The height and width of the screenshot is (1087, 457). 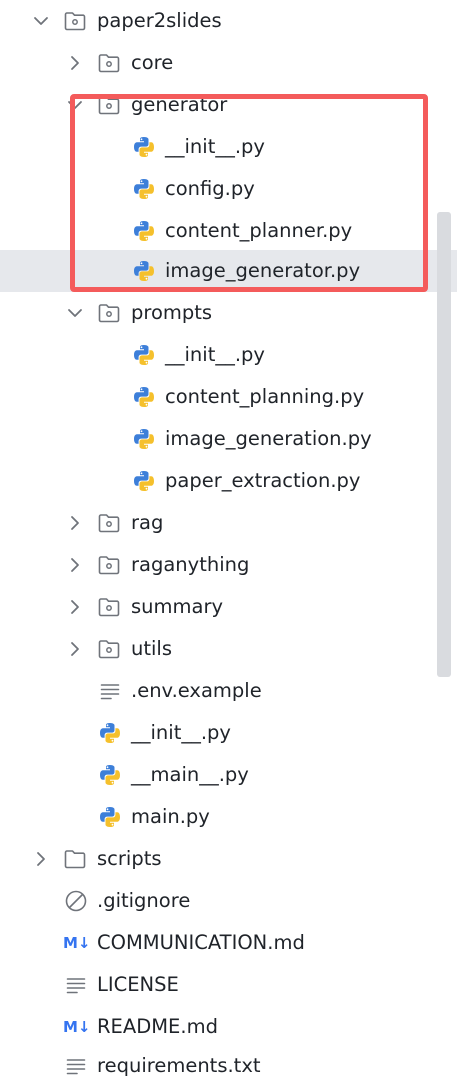 What do you see at coordinates (157, 1026) in the screenshot?
I see `tree-item-label: README.md` at bounding box center [157, 1026].